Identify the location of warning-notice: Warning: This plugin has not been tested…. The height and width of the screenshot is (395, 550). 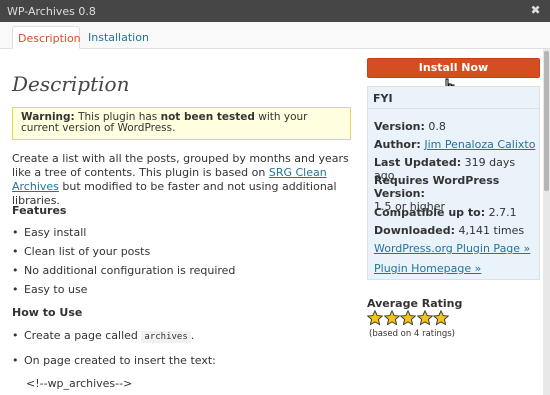
(181, 123).